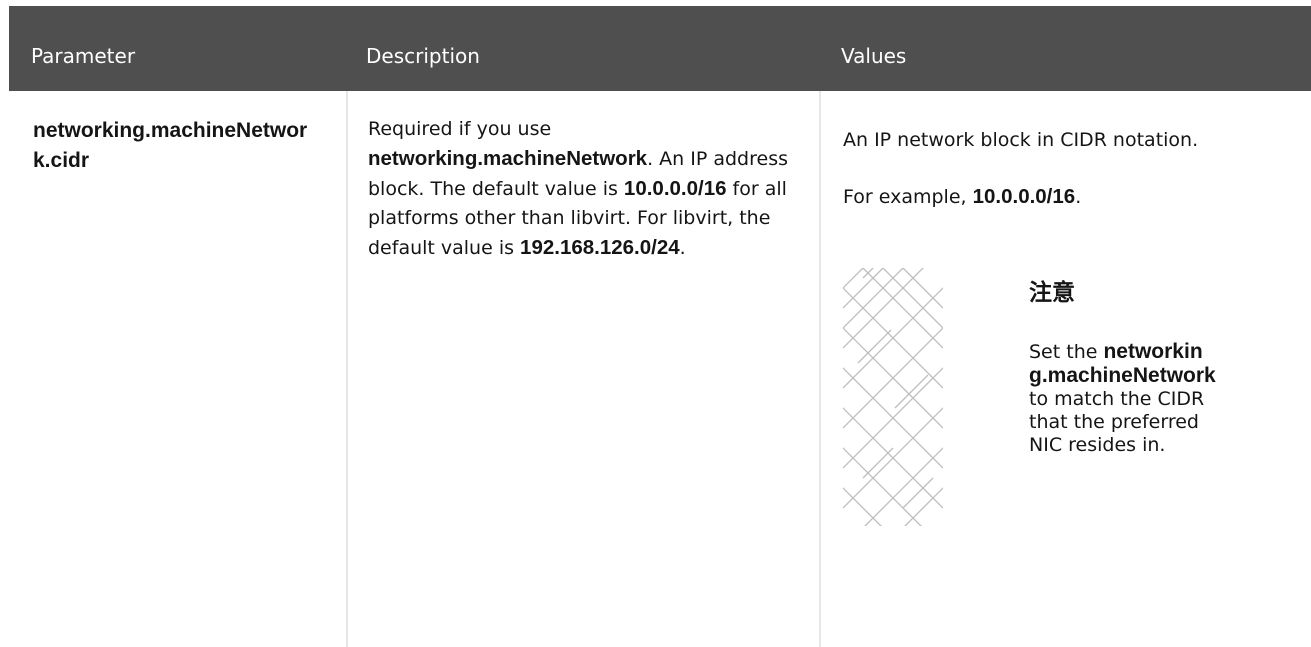 The width and height of the screenshot is (1311, 647). Describe the element at coordinates (908, 197) in the screenshot. I see `example-prefix: For example,` at that location.